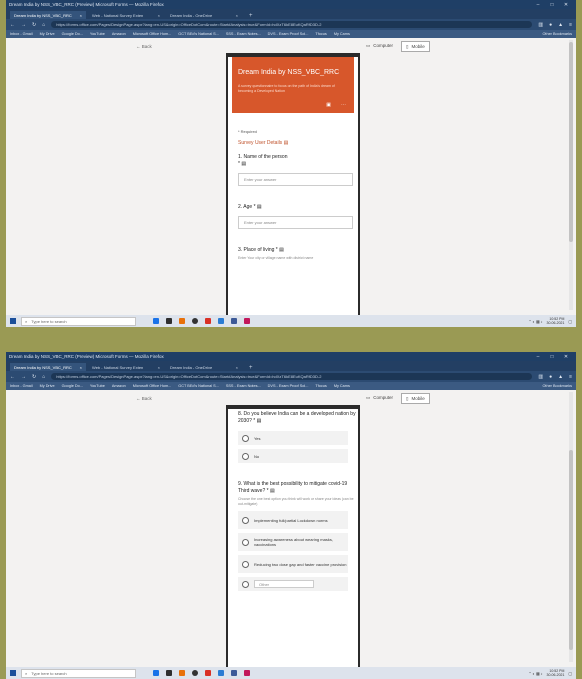 This screenshot has height=679, width=582. What do you see at coordinates (251, 16) in the screenshot?
I see `new-tab-button: +` at bounding box center [251, 16].